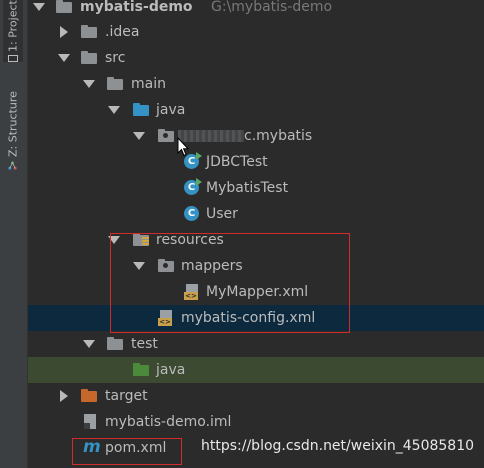 Image resolution: width=484 pixels, height=468 pixels. Describe the element at coordinates (90, 421) in the screenshot. I see `module-file-icon` at that location.